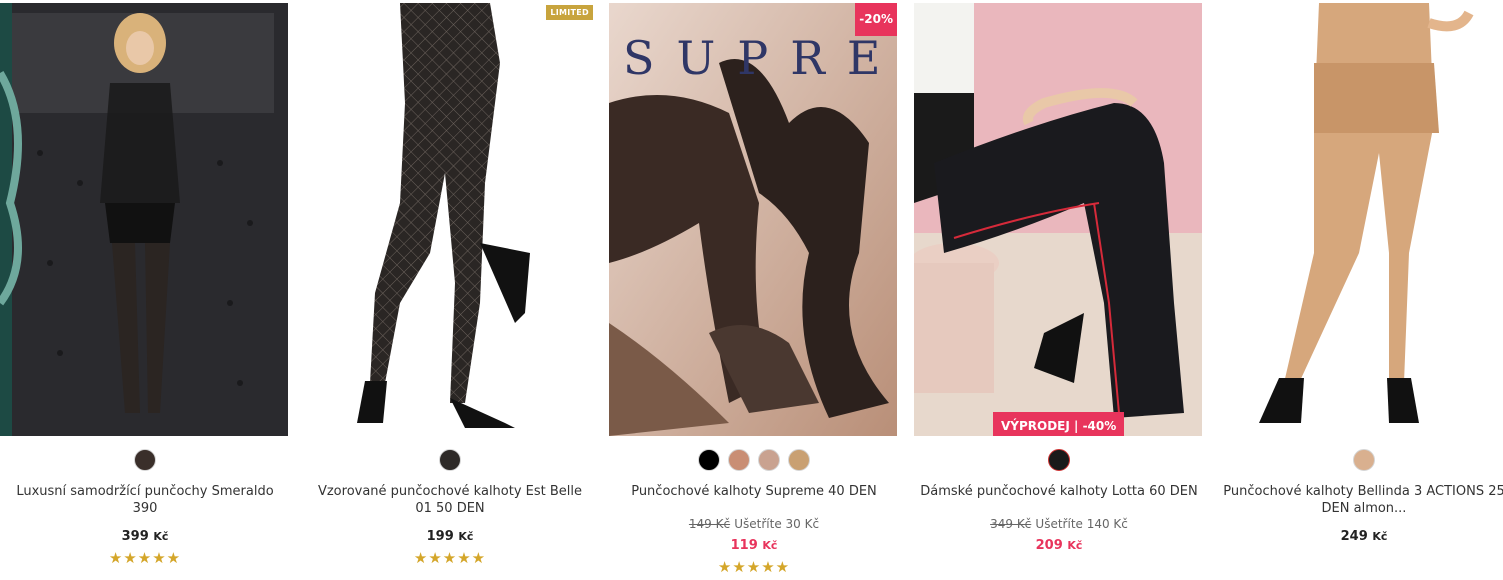 This screenshot has width=1503, height=580. What do you see at coordinates (135, 536) in the screenshot?
I see `price-value: 399` at bounding box center [135, 536].